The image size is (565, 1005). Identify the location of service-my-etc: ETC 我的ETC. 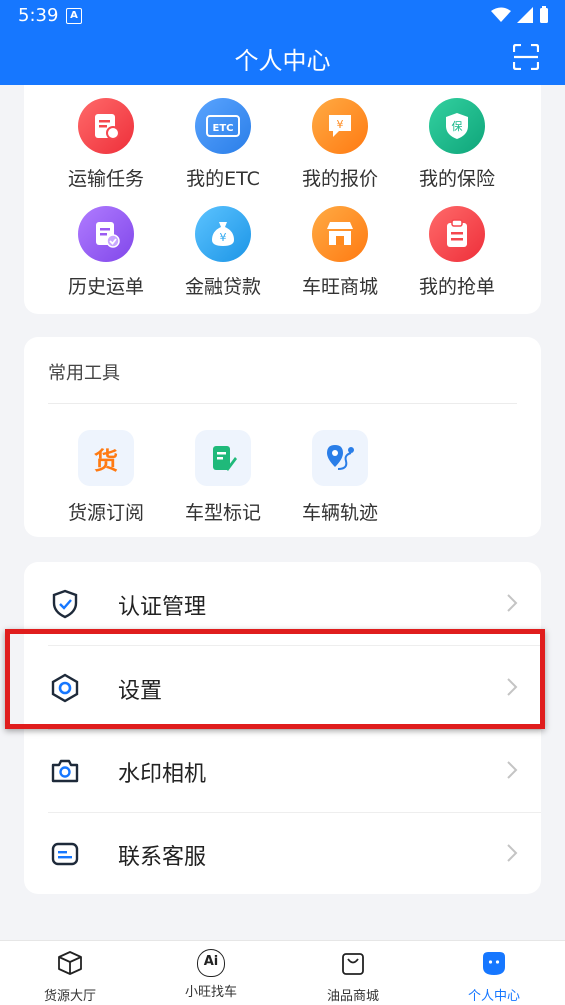
(223, 144).